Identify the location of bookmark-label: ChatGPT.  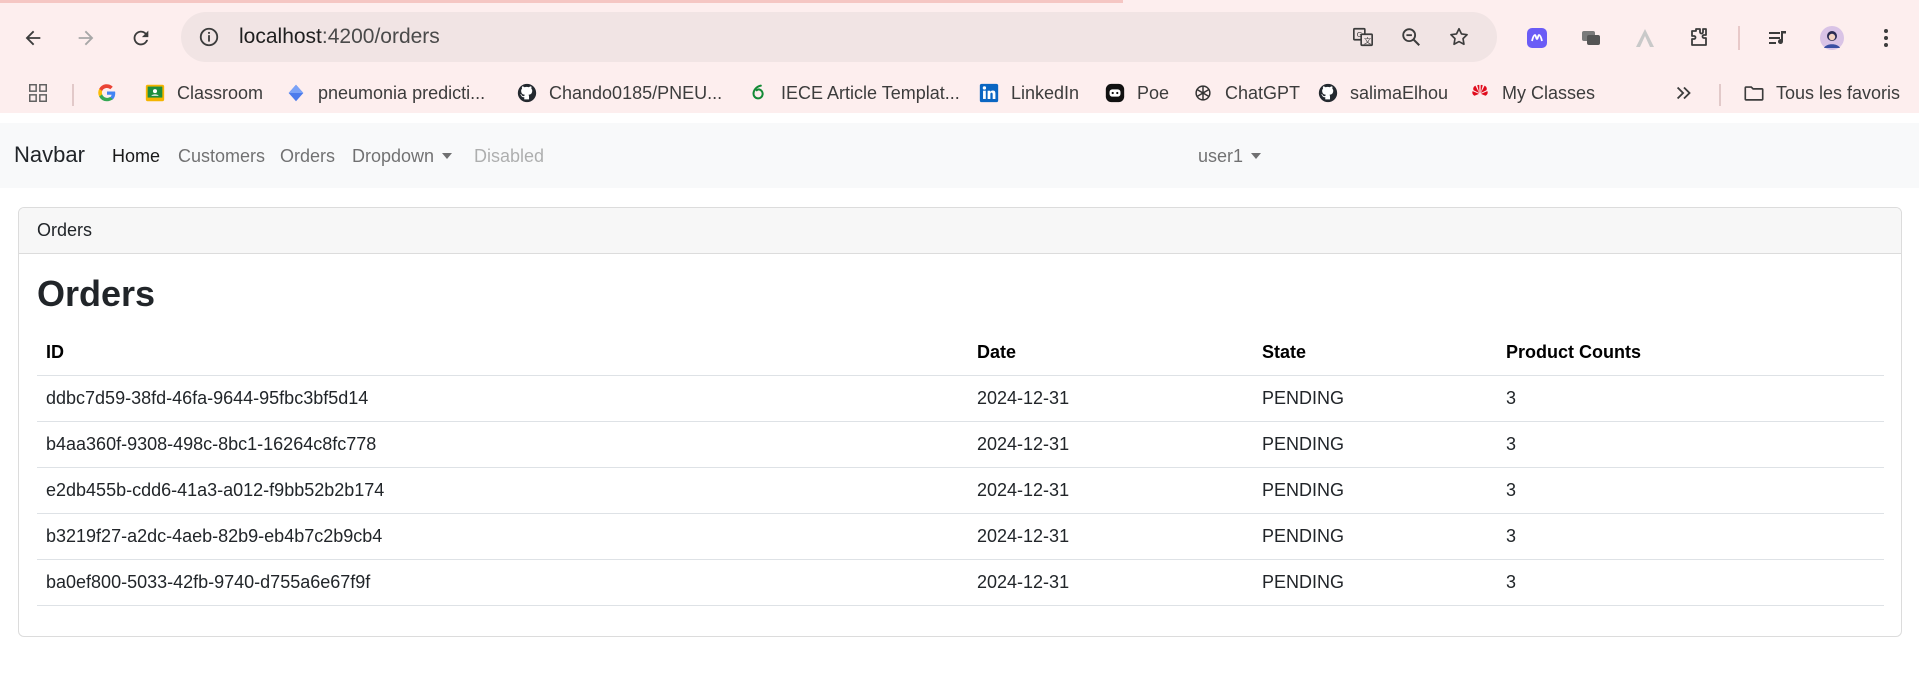
(1263, 92).